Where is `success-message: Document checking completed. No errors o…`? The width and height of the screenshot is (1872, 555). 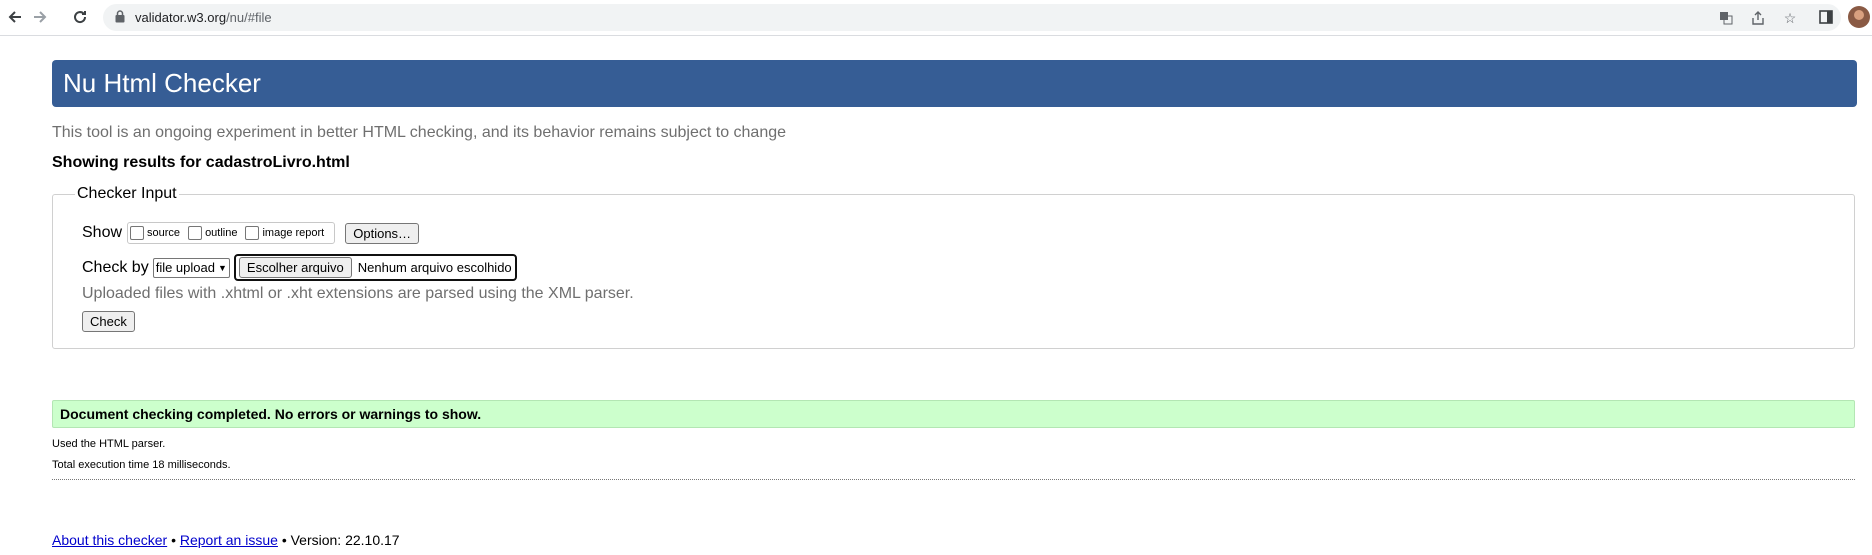
success-message: Document checking completed. No errors o… is located at coordinates (953, 414).